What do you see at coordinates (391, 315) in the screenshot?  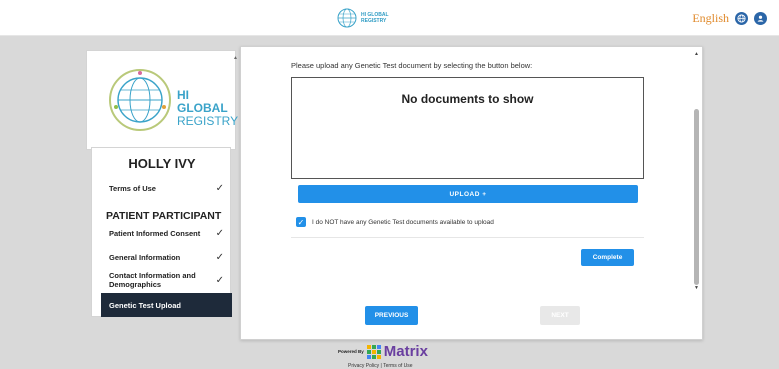 I see `previous-button: PREVIOUS` at bounding box center [391, 315].